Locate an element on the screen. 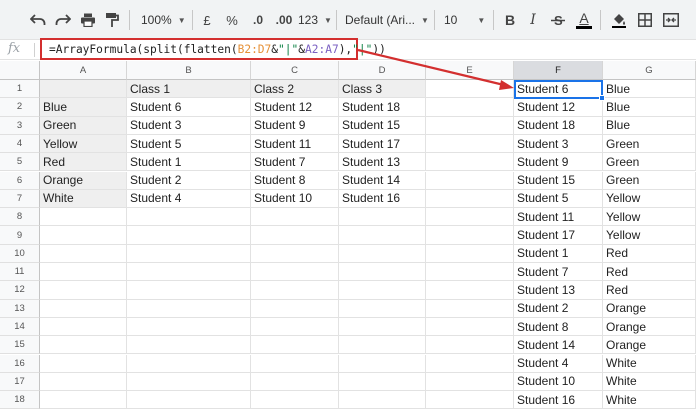 This screenshot has width=696, height=413. cell-c18 is located at coordinates (295, 400).